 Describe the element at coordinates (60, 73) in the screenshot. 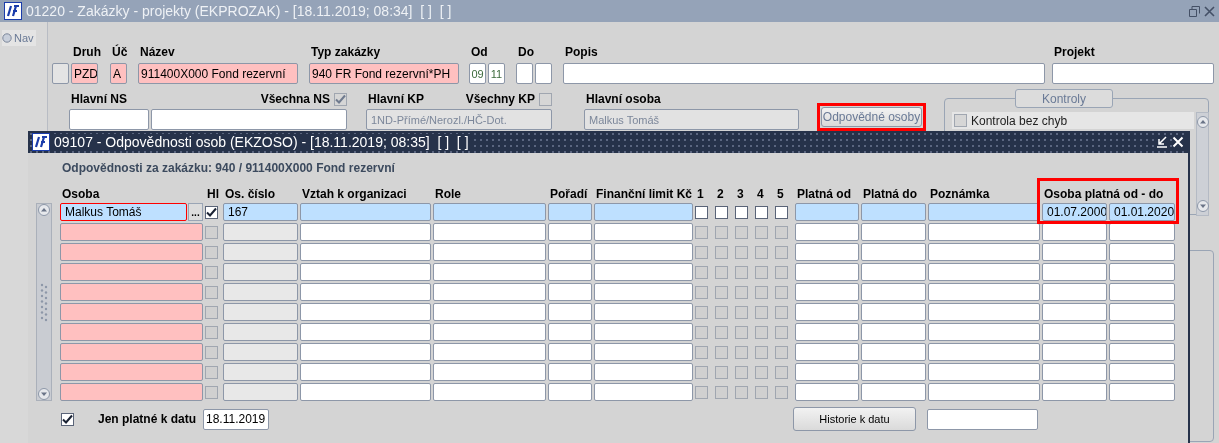

I see `record-indicator` at that location.